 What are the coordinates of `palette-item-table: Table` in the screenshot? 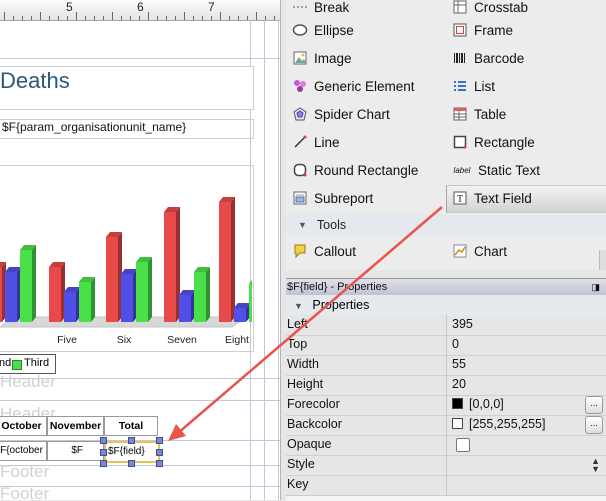 It's located at (479, 114).